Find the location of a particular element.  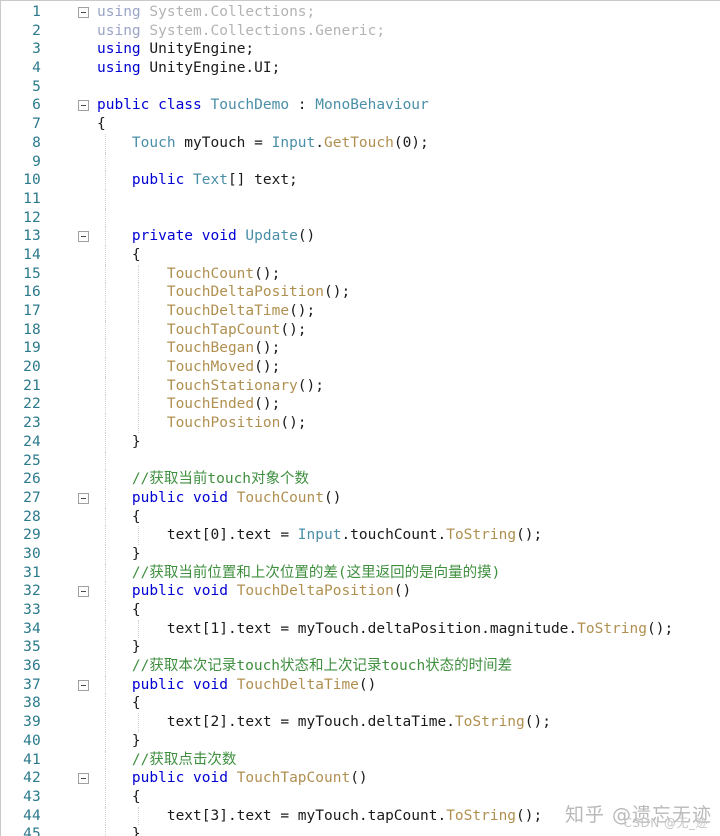

code-line: 6 public class TouchDemo : MonoBehaviour is located at coordinates (360, 105).